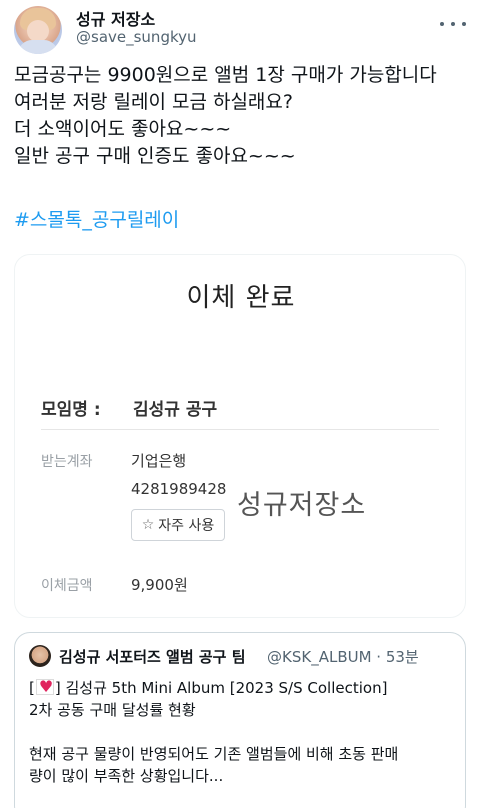 Image resolution: width=480 pixels, height=808 pixels. I want to click on quoted-line: 현재 공구 물량이 반영되어도 기존 앨범들에 비해 초동 판매, so click(214, 754).